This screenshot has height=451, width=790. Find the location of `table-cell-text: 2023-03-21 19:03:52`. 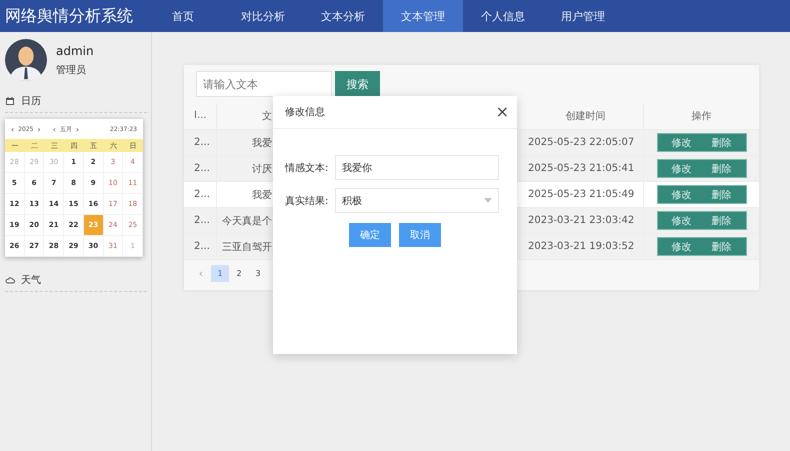

table-cell-text: 2023-03-21 19:03:52 is located at coordinates (582, 246).